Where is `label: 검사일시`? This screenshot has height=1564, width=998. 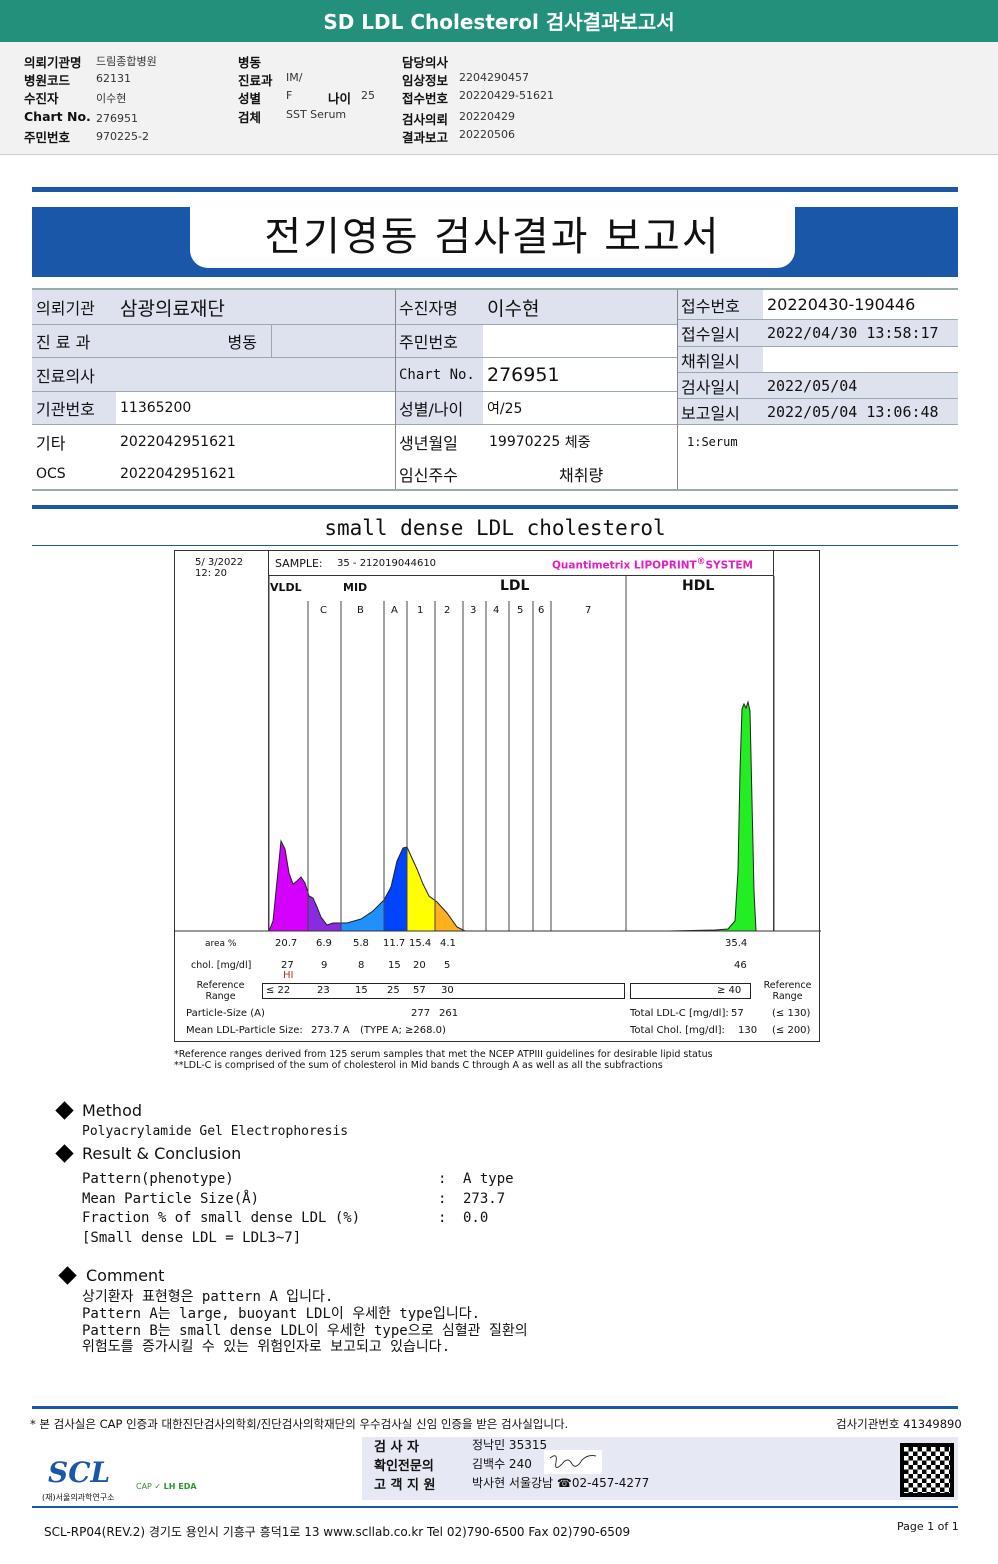
label: 검사일시 is located at coordinates (720, 386).